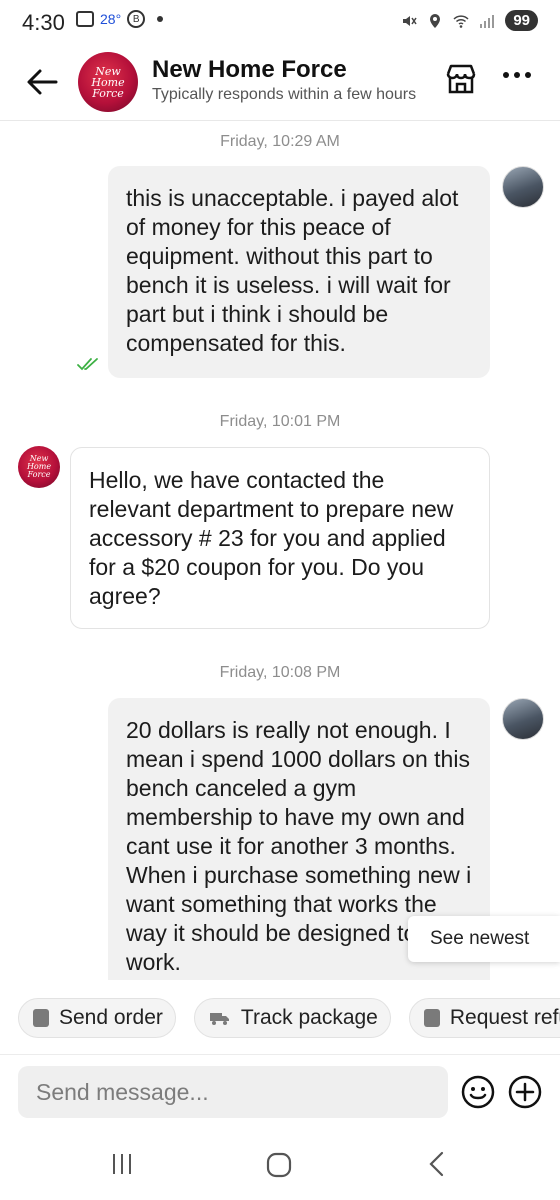  What do you see at coordinates (478, 1092) in the screenshot?
I see `emoji-icon` at bounding box center [478, 1092].